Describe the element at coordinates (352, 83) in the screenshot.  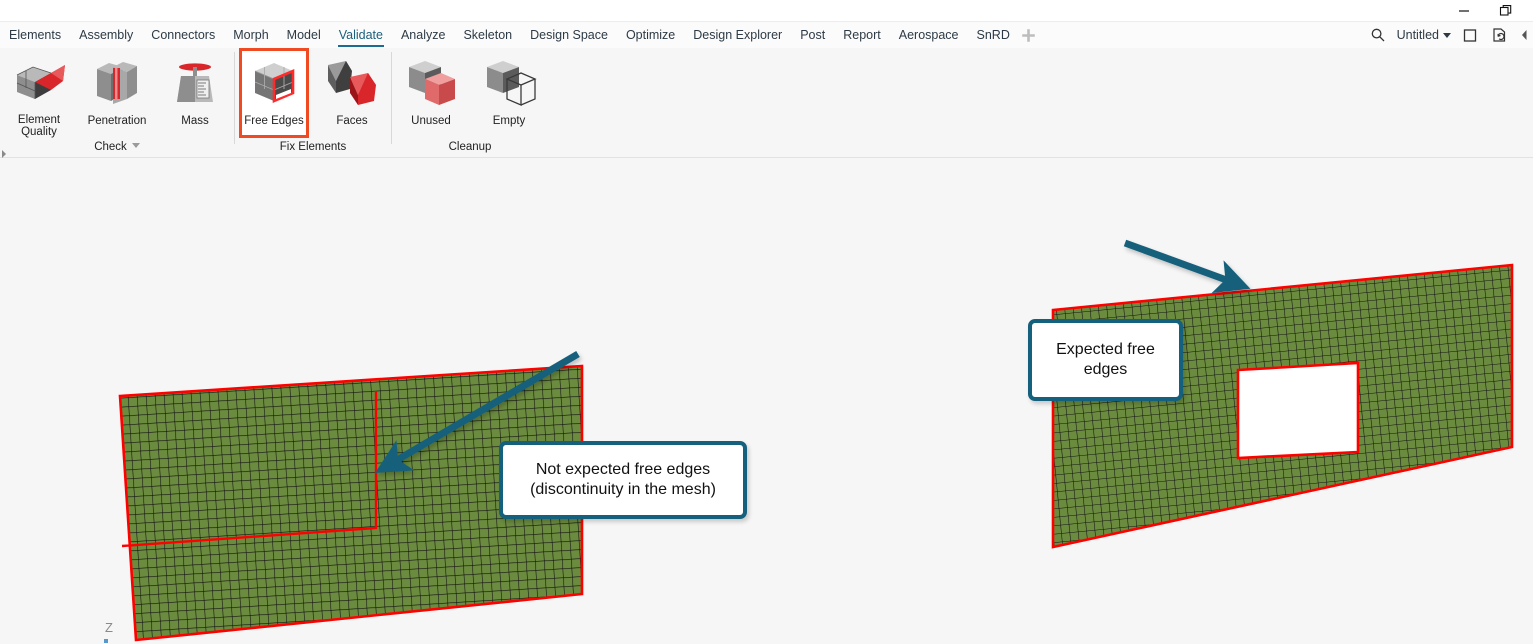
I see `faces-icon` at that location.